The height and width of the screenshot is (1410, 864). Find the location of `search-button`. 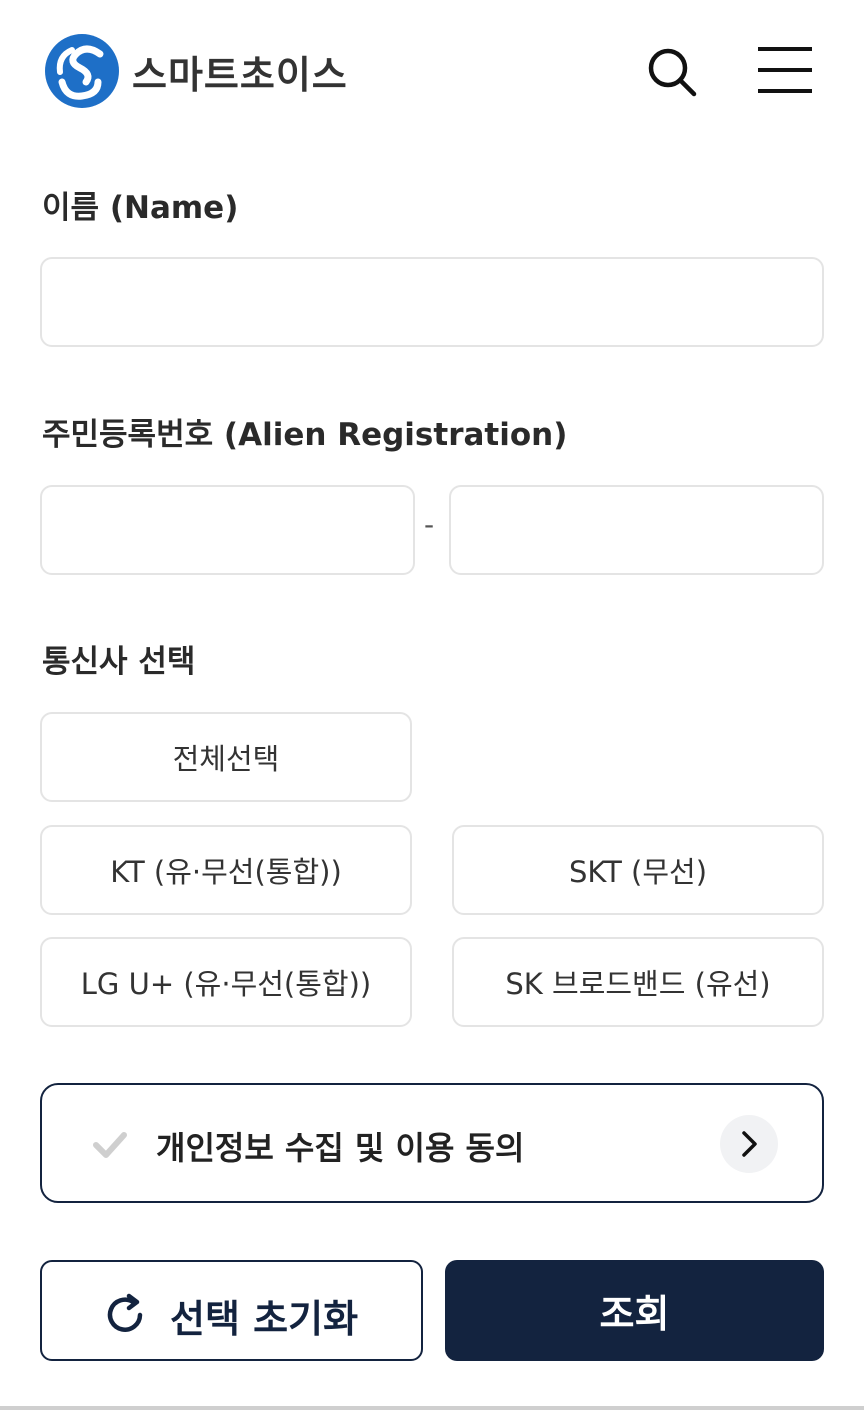

search-button is located at coordinates (672, 72).